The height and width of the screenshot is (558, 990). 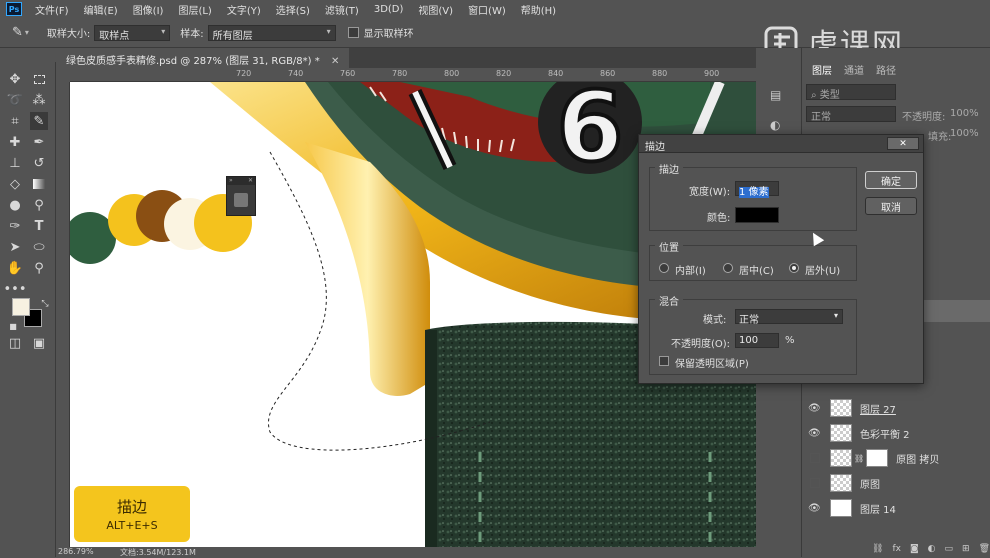 What do you see at coordinates (664, 361) in the screenshot?
I see `preserve-transparency-checkbox` at bounding box center [664, 361].